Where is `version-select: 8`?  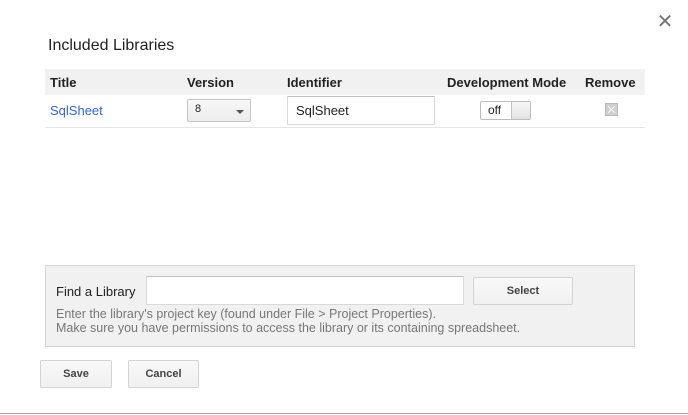 version-select: 8 is located at coordinates (219, 110).